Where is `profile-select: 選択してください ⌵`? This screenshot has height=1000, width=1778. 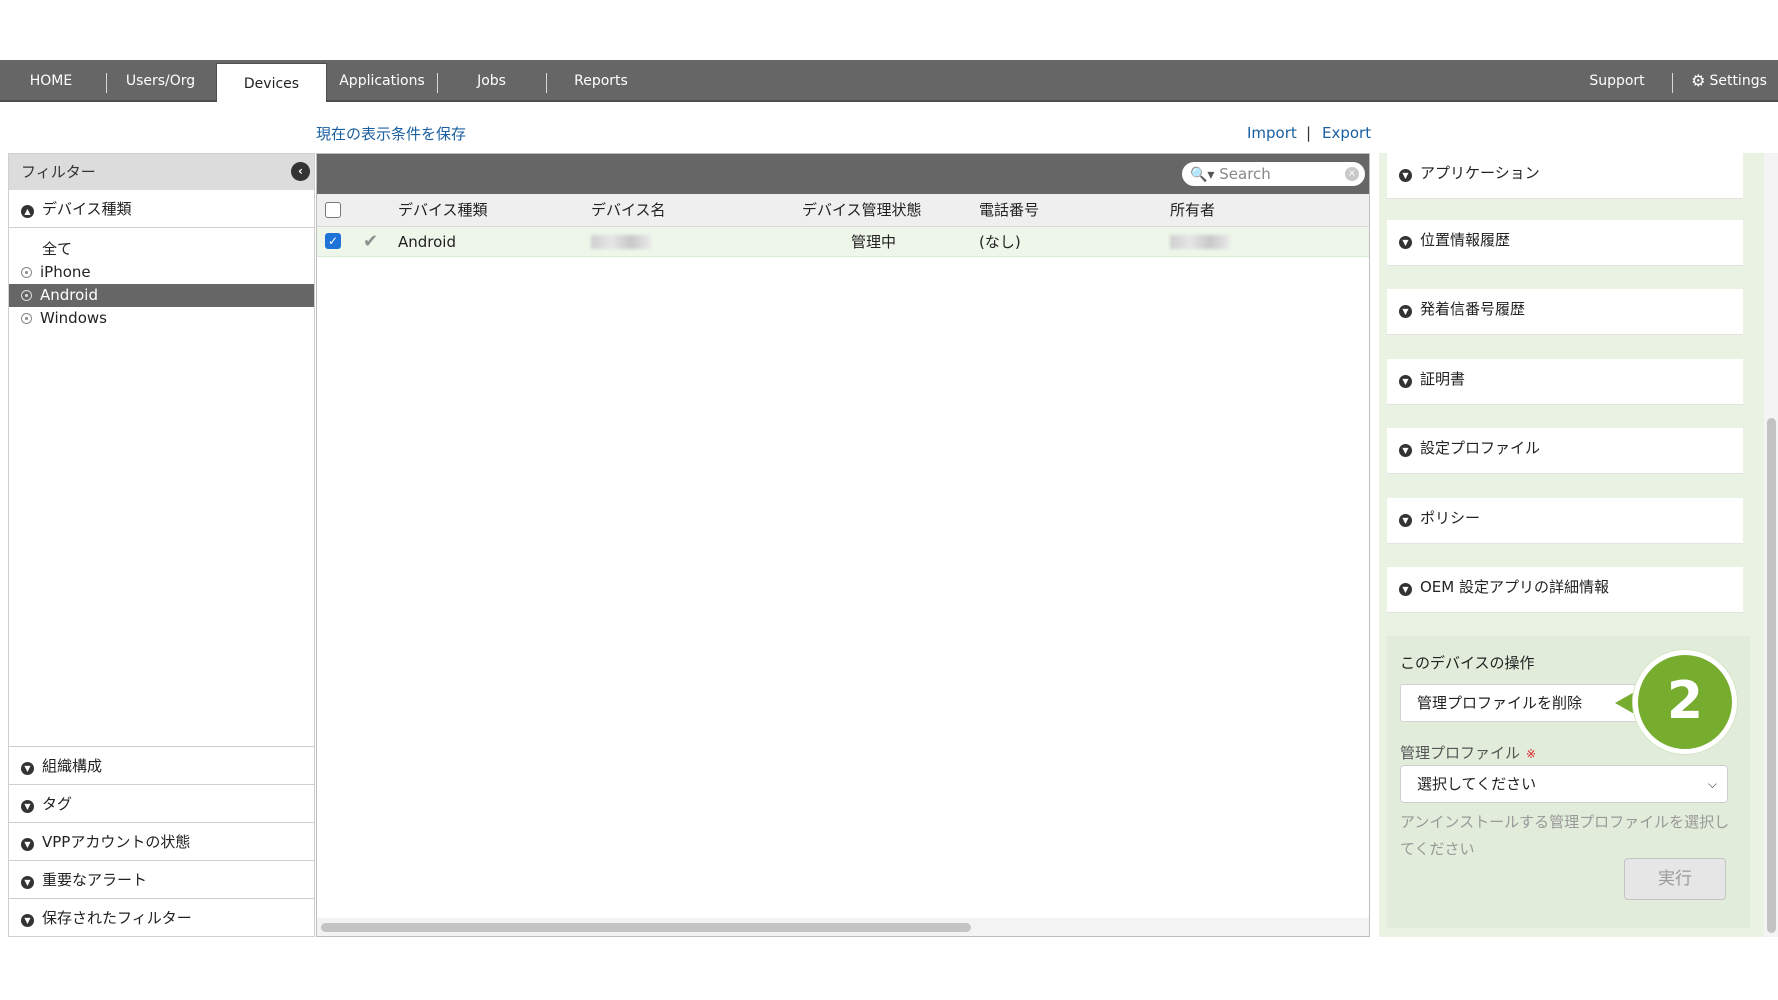 profile-select: 選択してください ⌵ is located at coordinates (1564, 784).